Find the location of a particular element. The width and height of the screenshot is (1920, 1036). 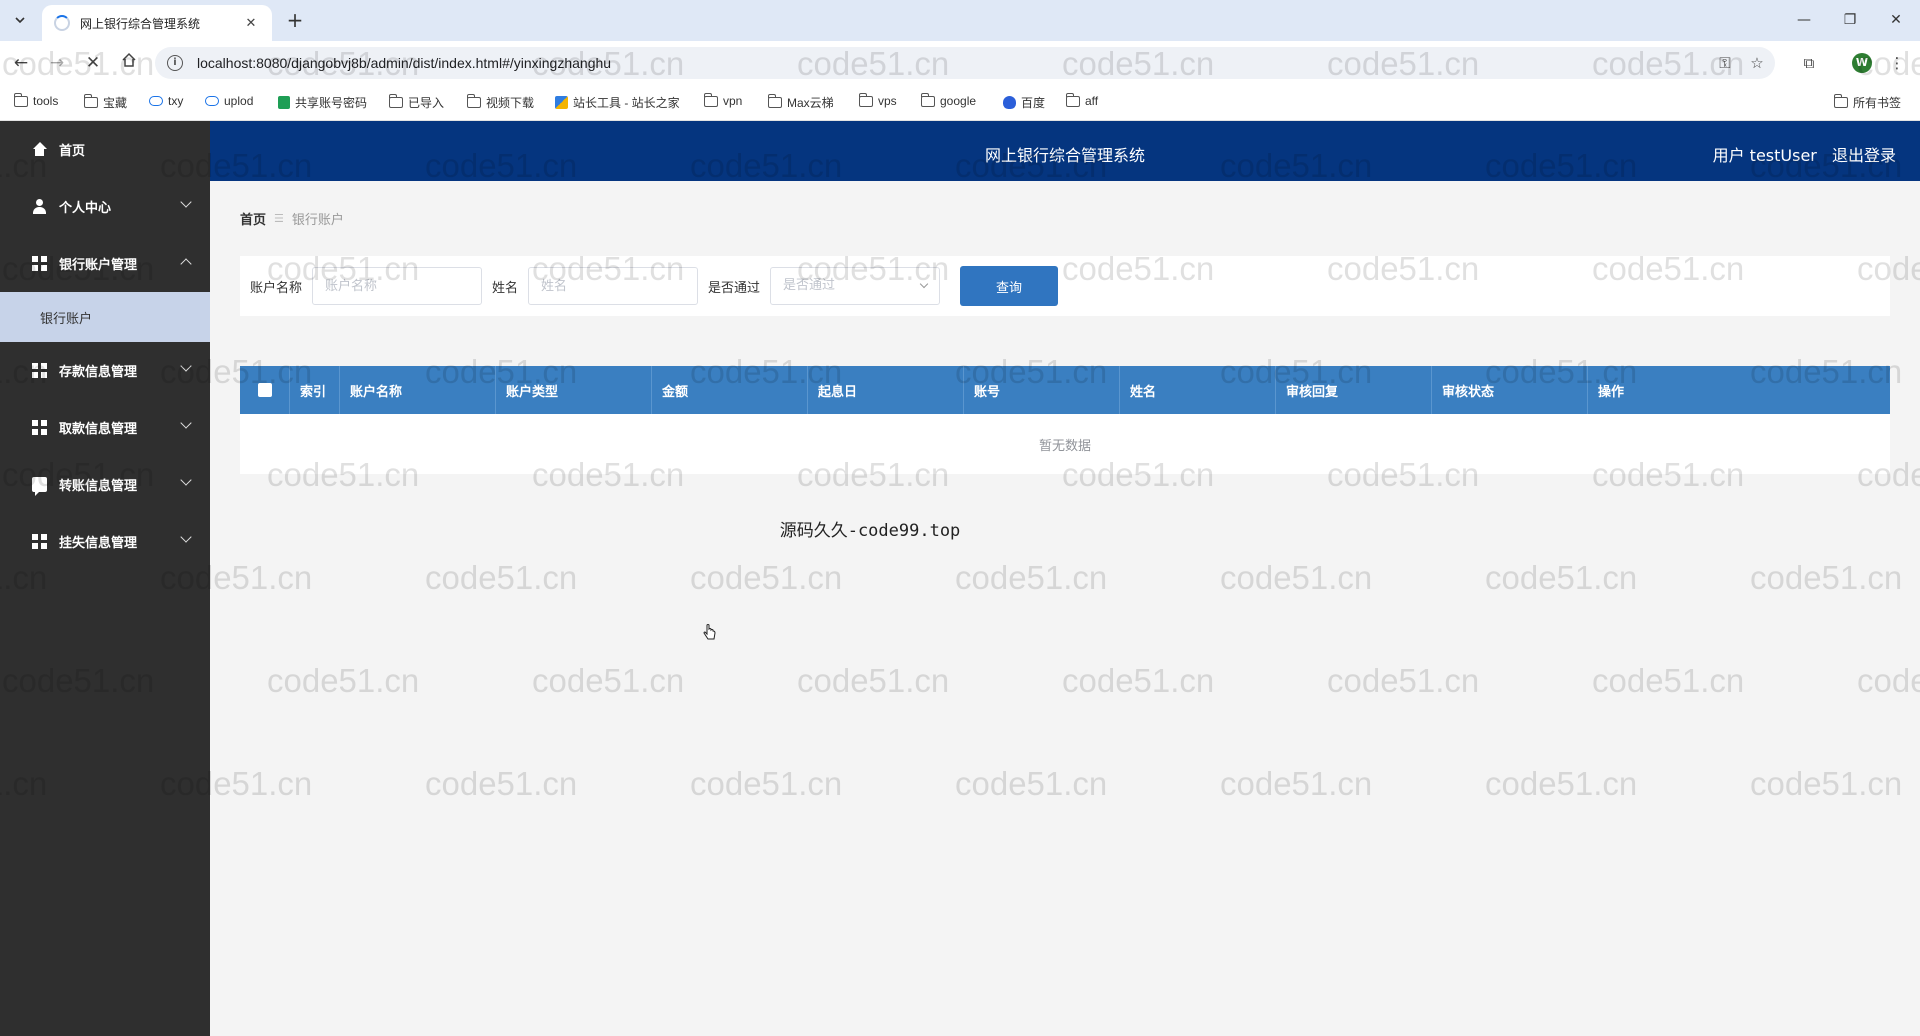

sidebar-item-withdrawal: 取款信息管理 is located at coordinates (105, 427).